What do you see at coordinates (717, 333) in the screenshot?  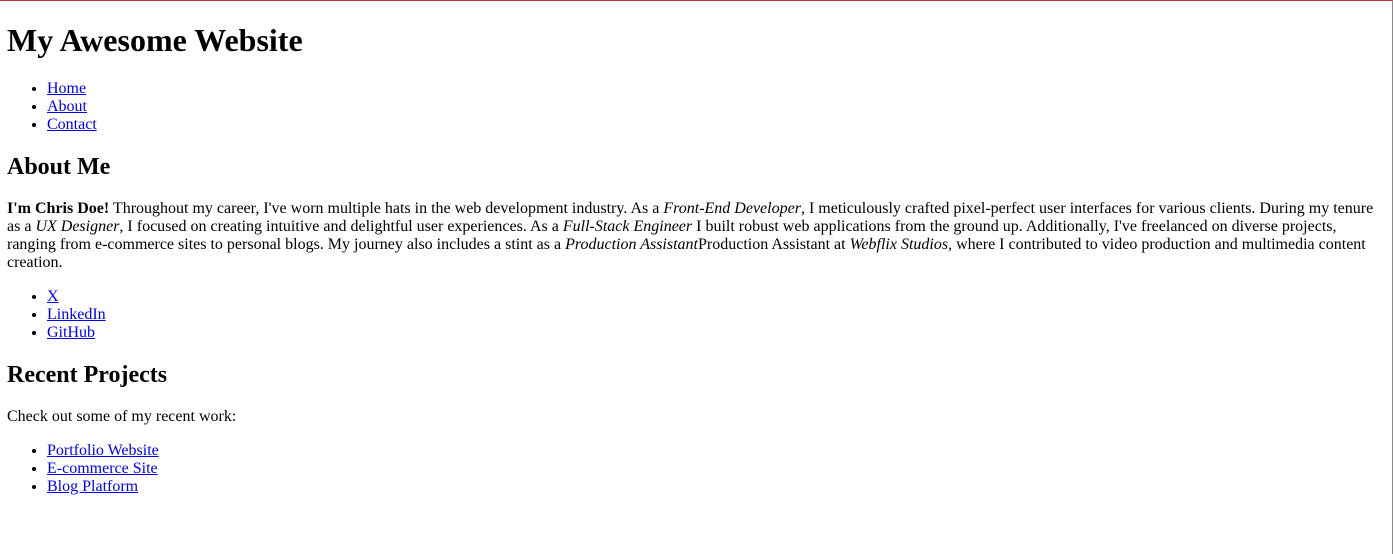 I see `social-item-github: GitHub` at bounding box center [717, 333].